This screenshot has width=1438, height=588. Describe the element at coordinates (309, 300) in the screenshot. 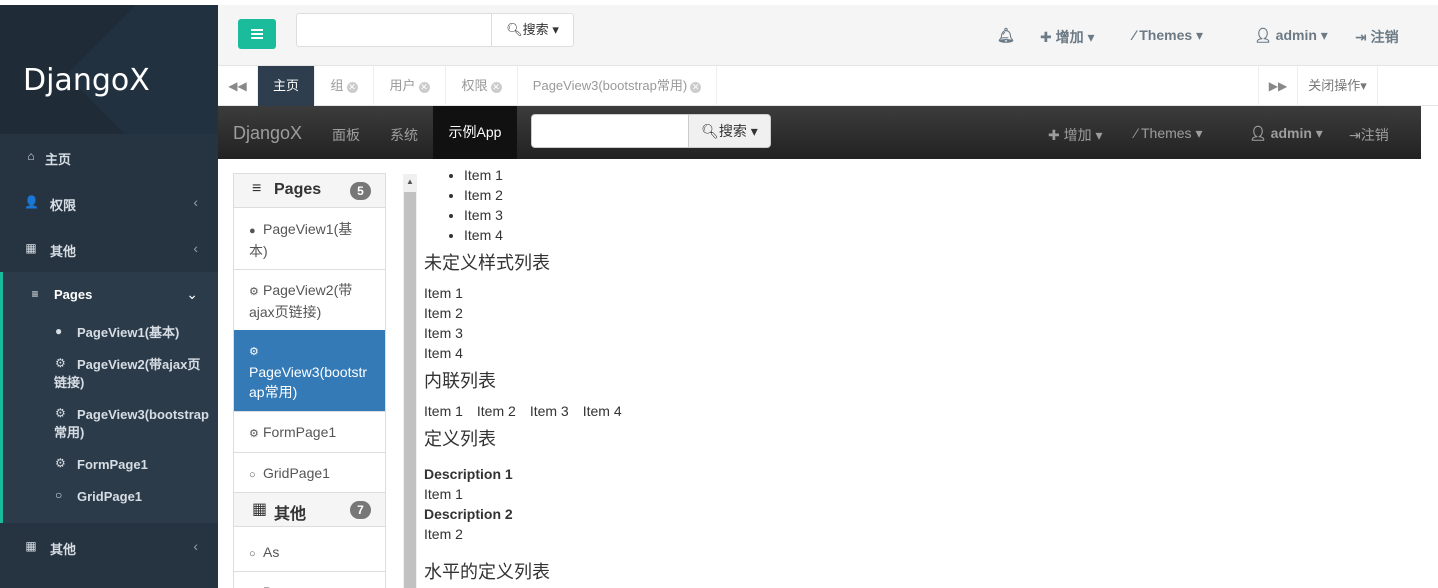

I see `list-item-pageview2: ⚙ PageView2(带ajax页链接)` at that location.